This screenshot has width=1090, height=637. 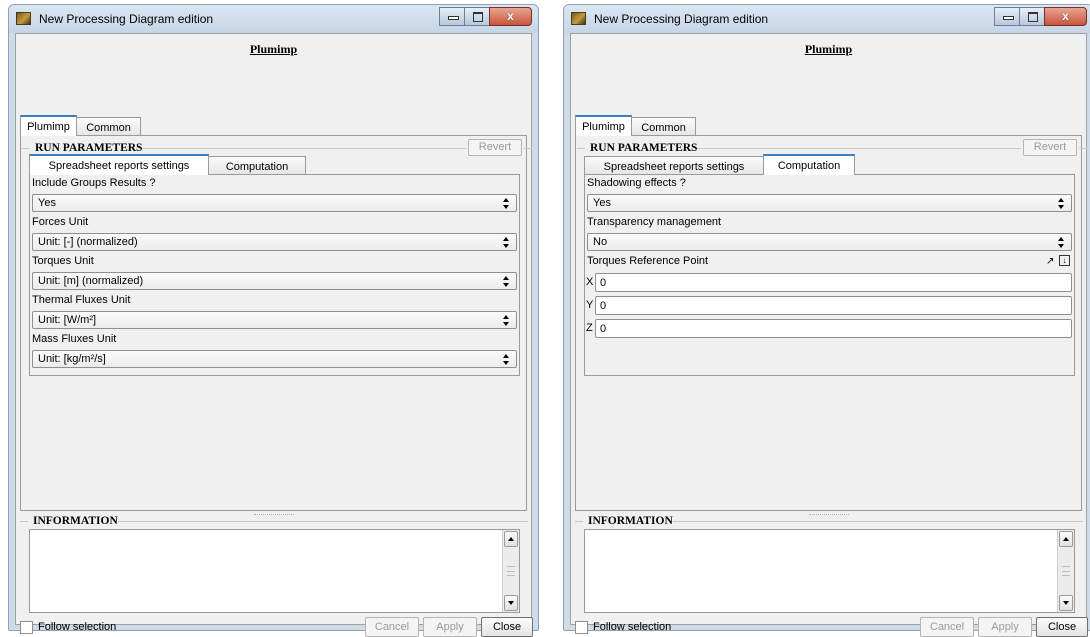 I want to click on y-axis-label: Y, so click(x=590, y=305).